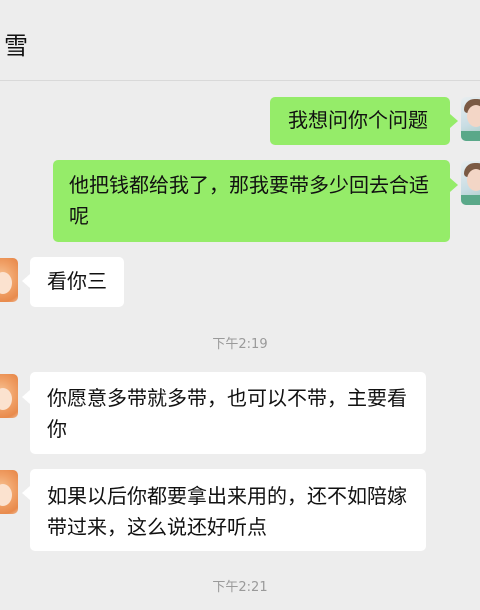 Image resolution: width=480 pixels, height=610 pixels. Describe the element at coordinates (228, 510) in the screenshot. I see `message-bubble-received: 如果以后你都要拿出来用的，还不如陪嫁 带过来，这么说还好听点` at that location.